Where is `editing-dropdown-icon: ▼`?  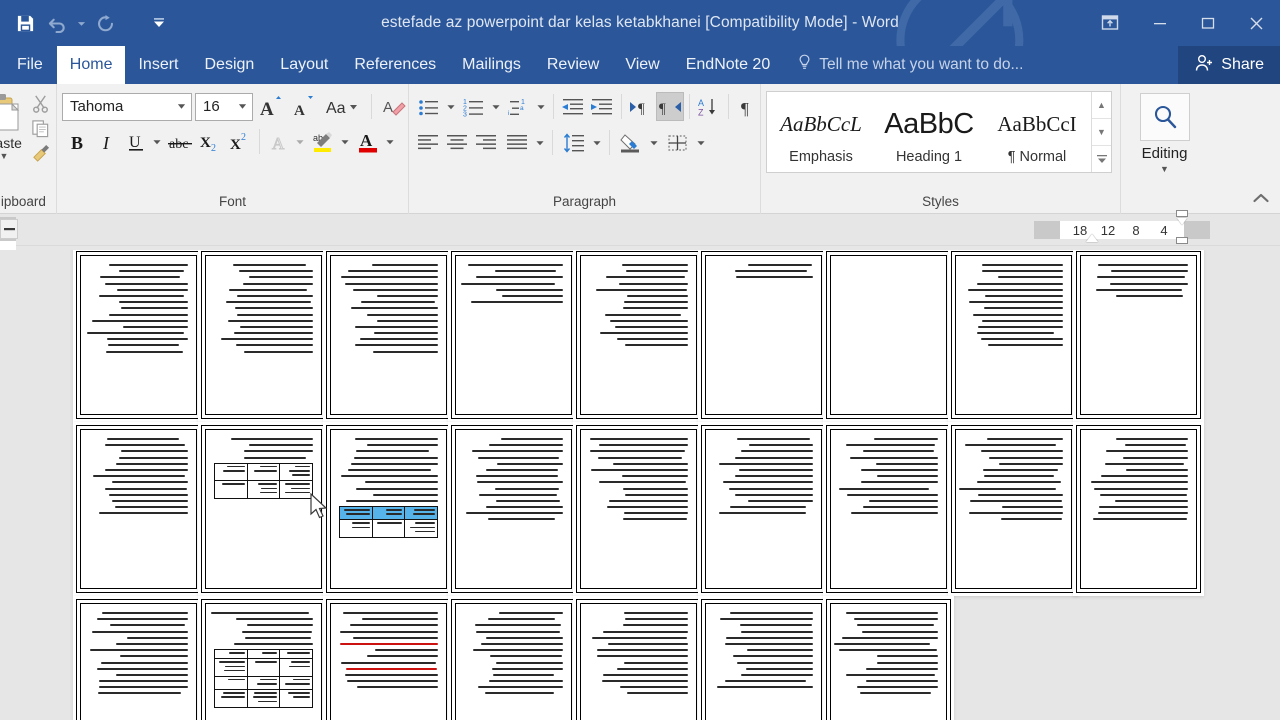
editing-dropdown-icon: ▼ is located at coordinates (1164, 168).